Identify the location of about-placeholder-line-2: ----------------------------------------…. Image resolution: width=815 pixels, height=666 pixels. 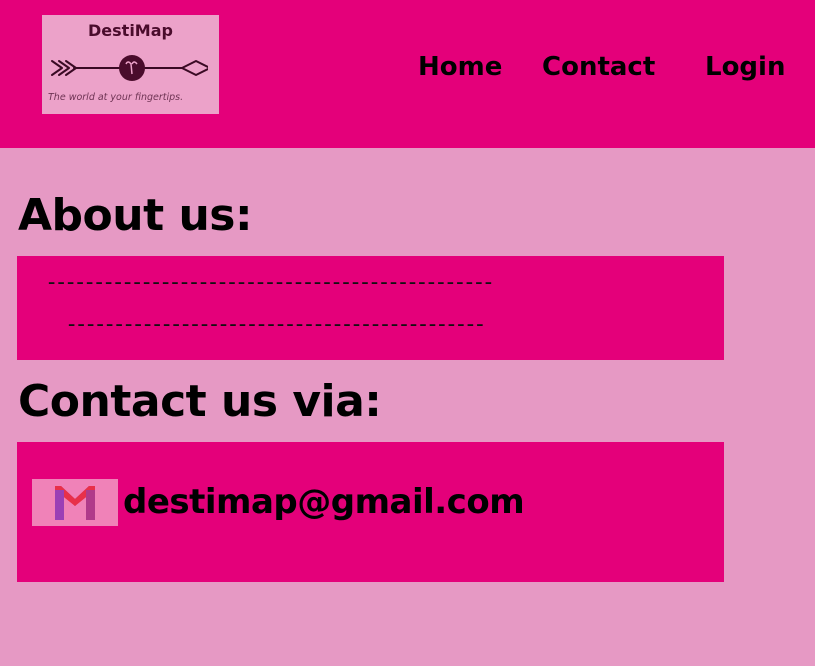
(276, 324).